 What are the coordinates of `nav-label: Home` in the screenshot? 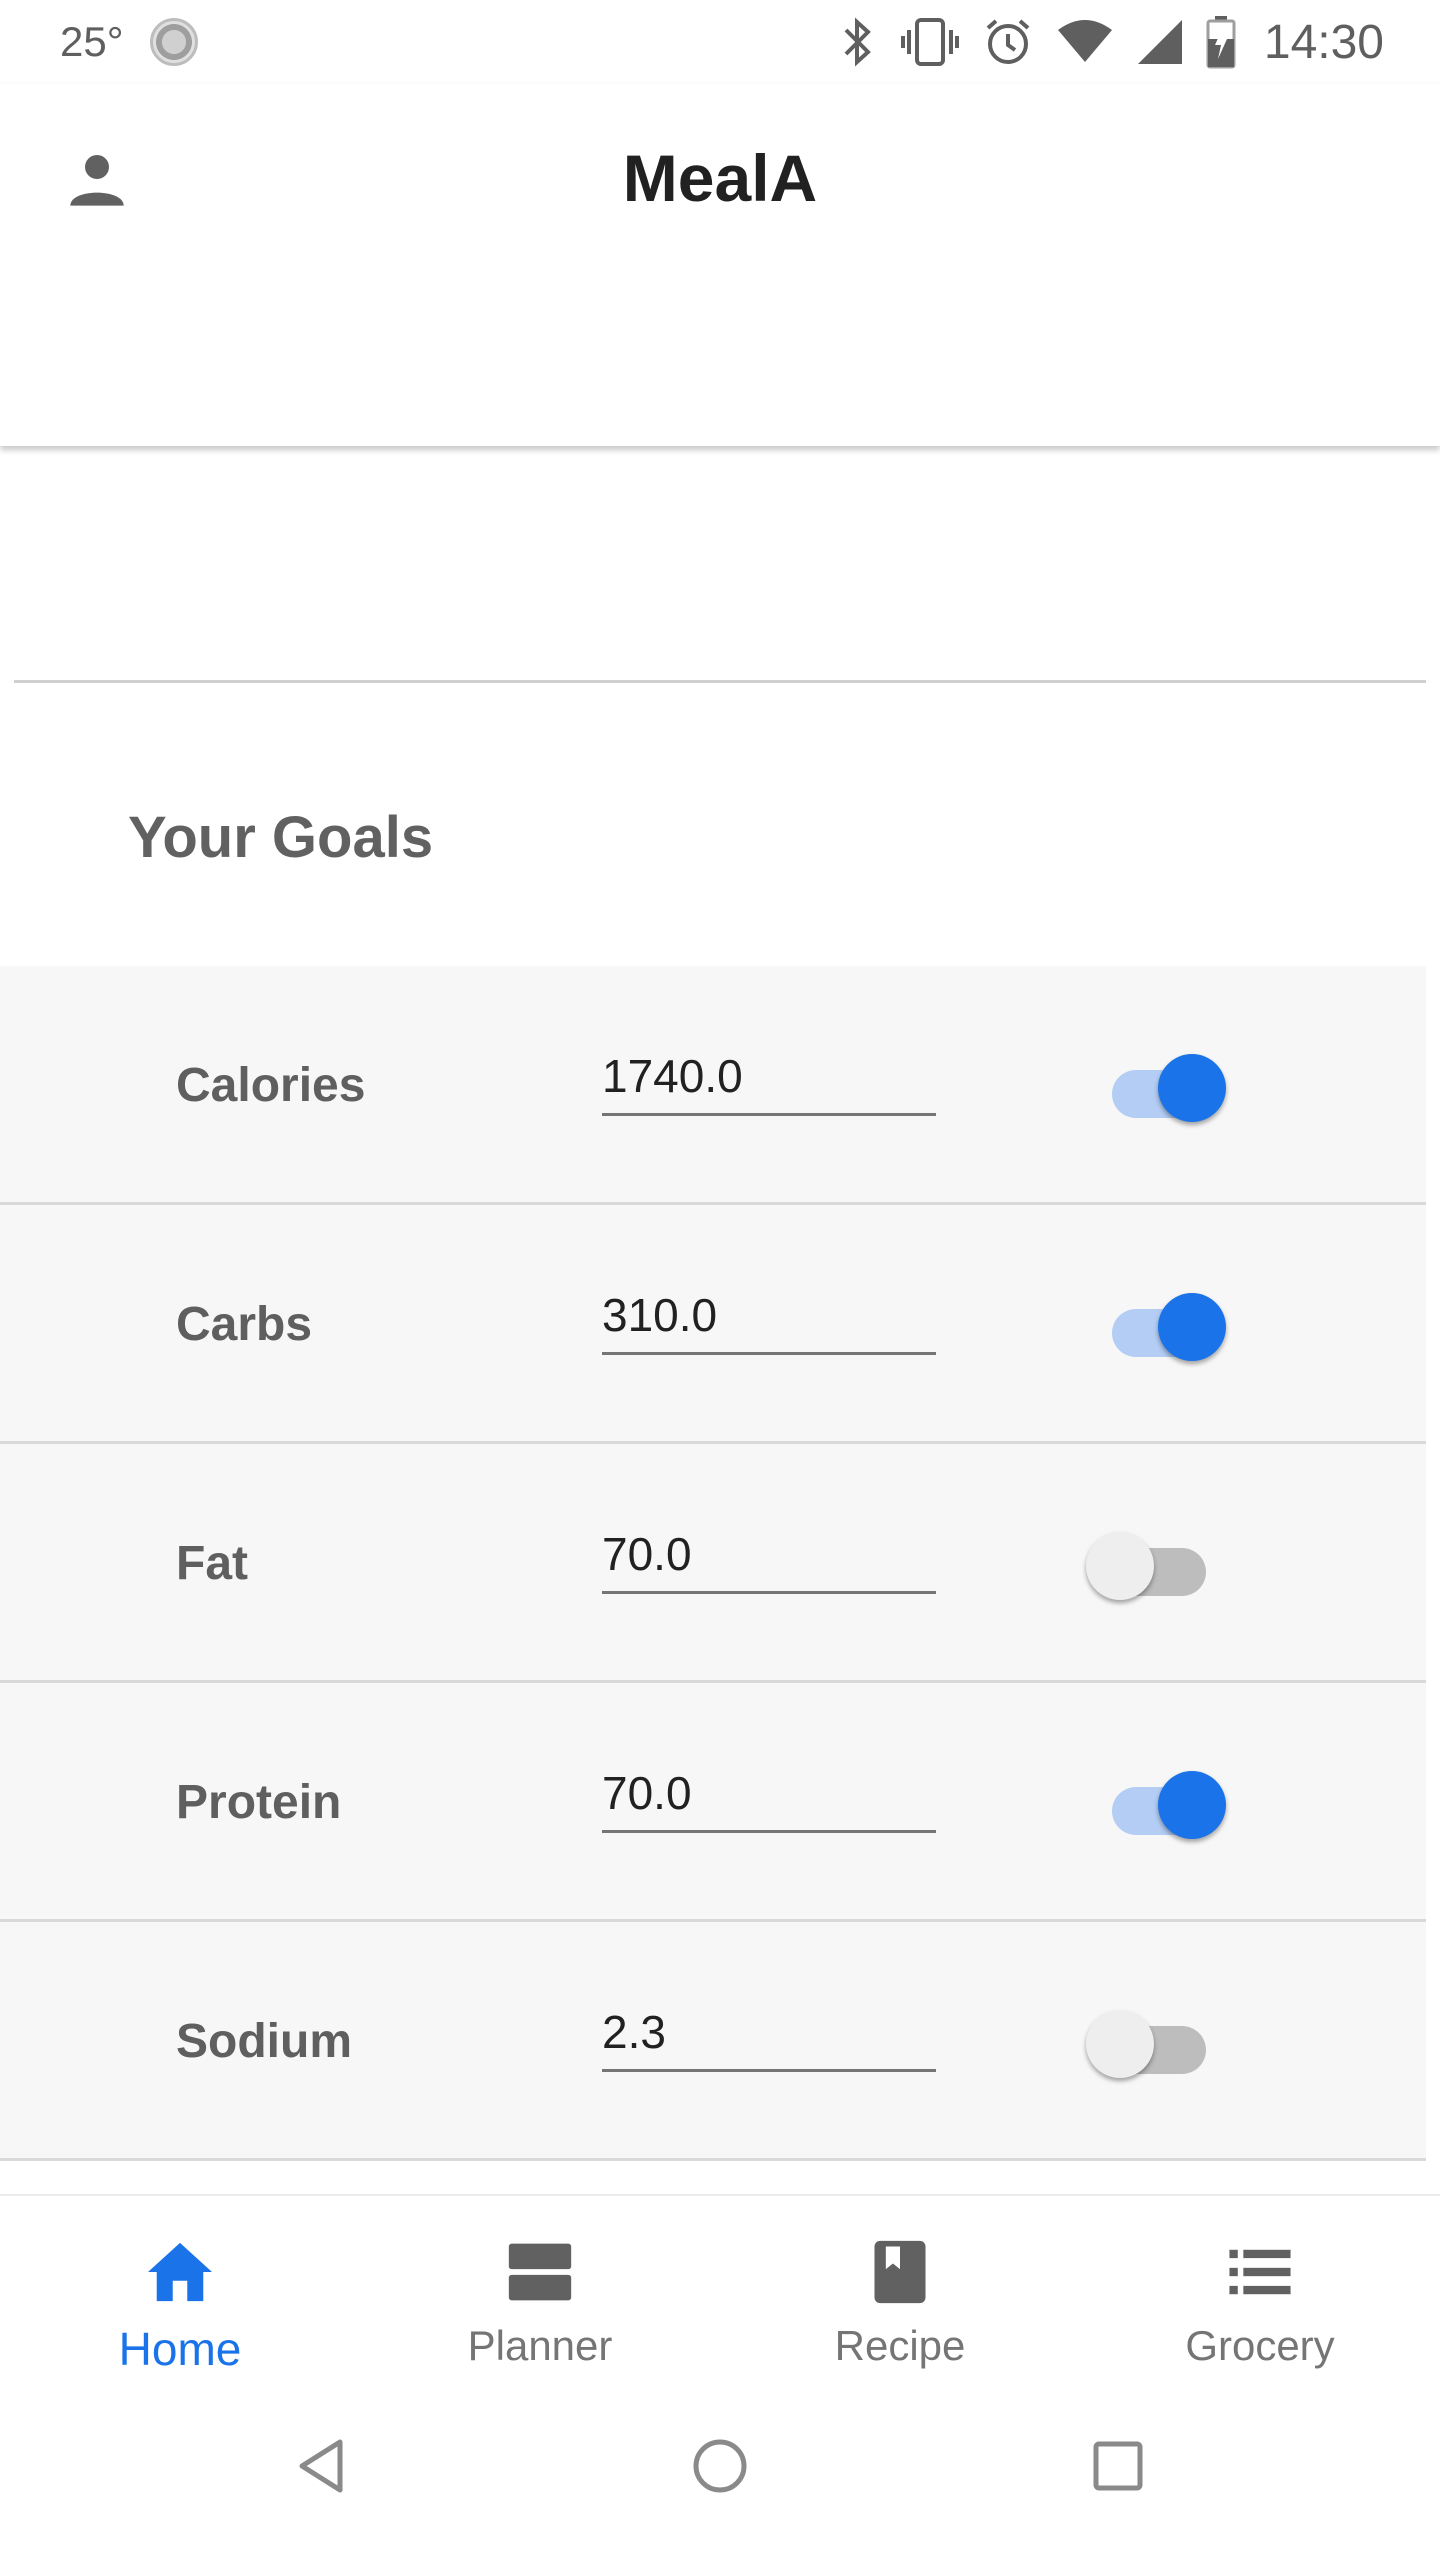 It's located at (180, 2349).